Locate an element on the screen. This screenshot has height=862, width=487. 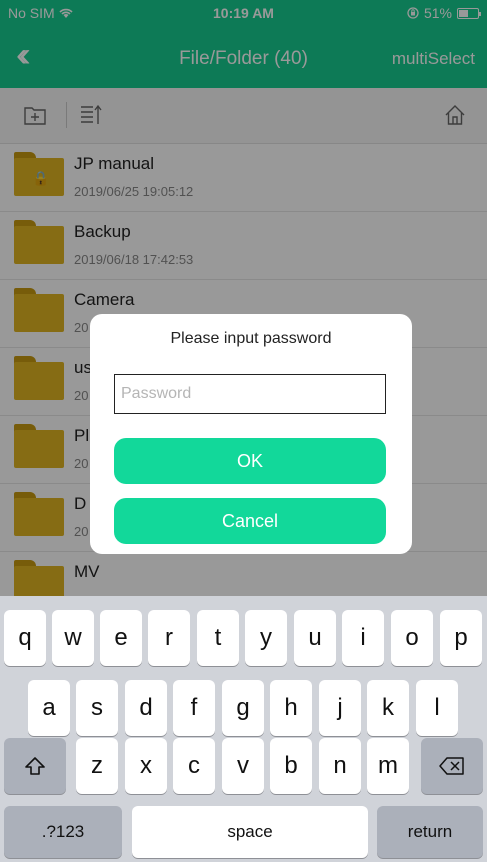
key-e: e is located at coordinates (121, 638).